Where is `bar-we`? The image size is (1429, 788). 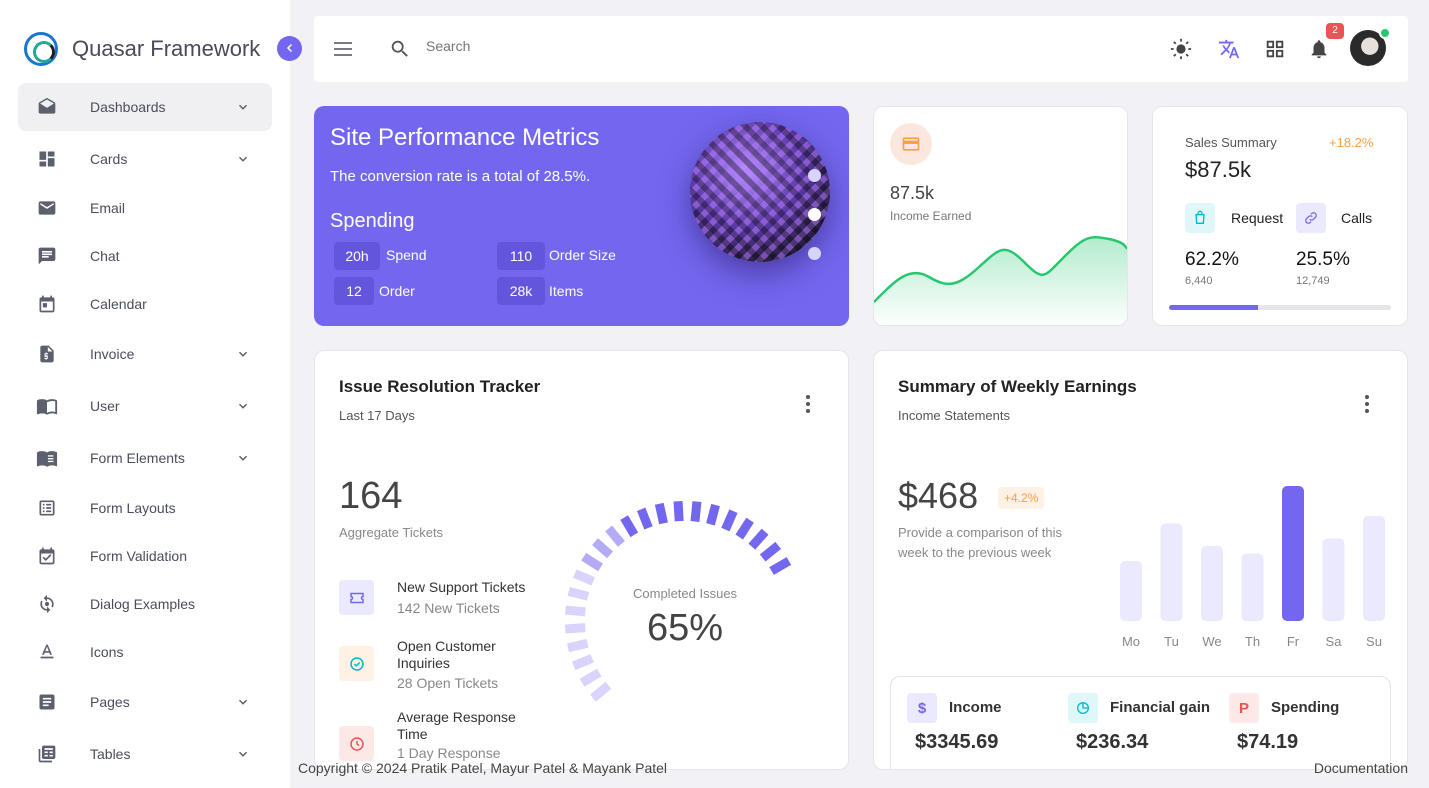 bar-we is located at coordinates (1212, 583).